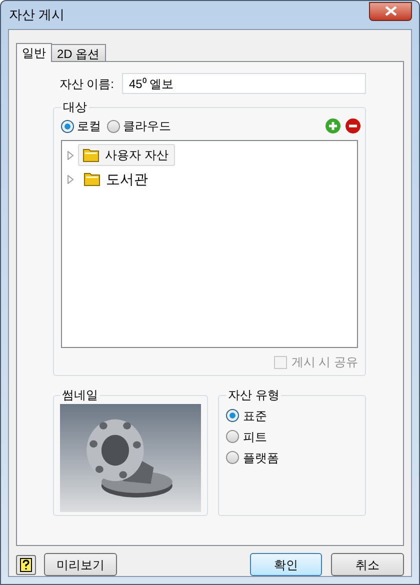  Describe the element at coordinates (116, 179) in the screenshot. I see `tree-item: 도서관` at that location.